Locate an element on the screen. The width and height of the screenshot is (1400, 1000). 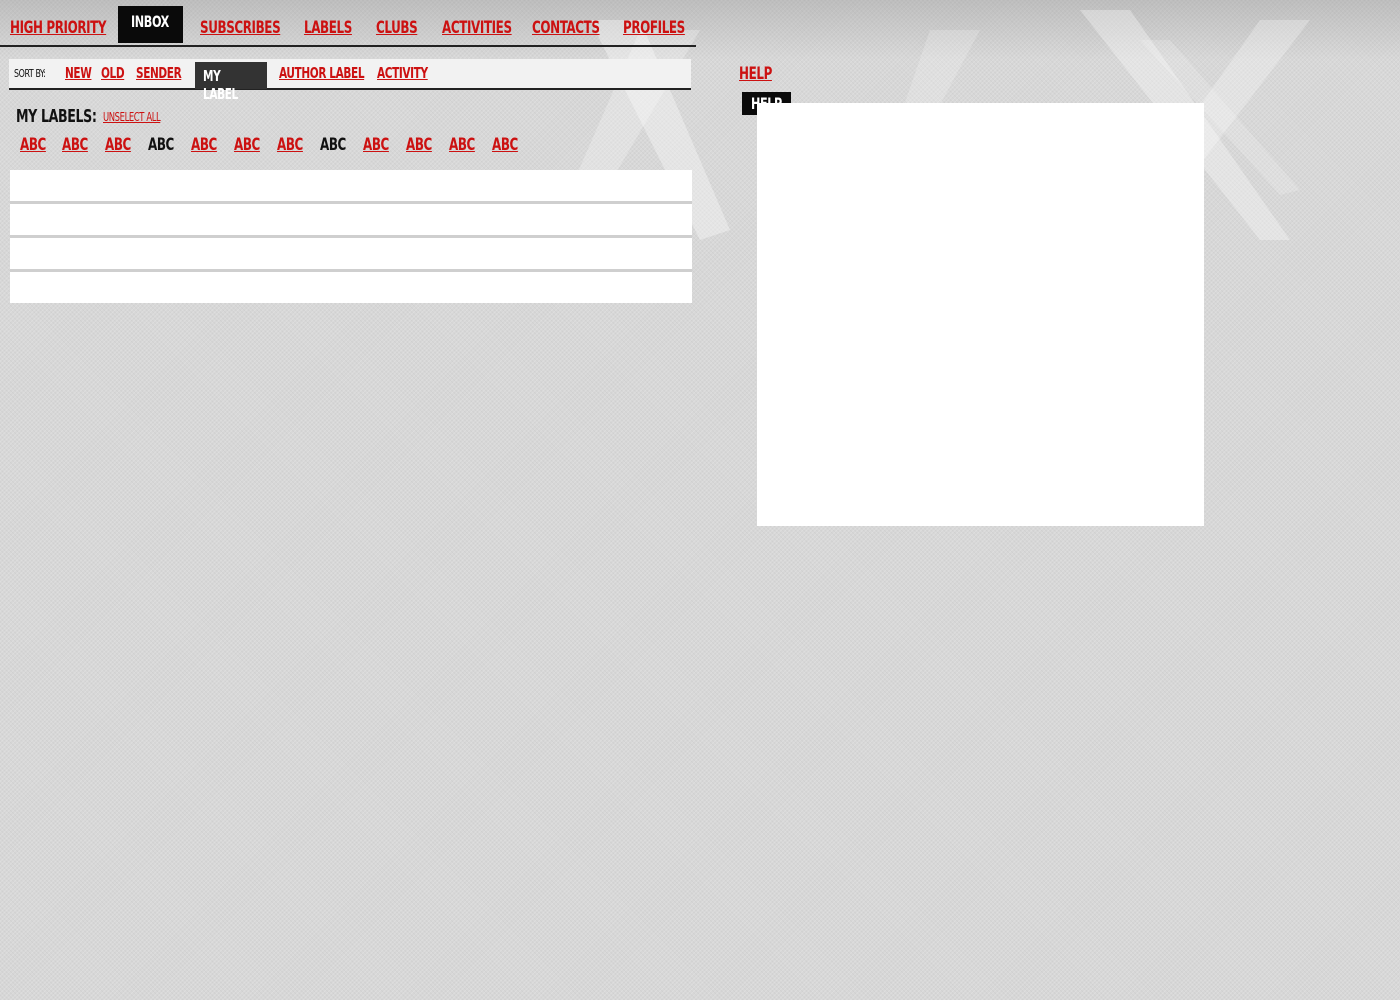
nav-inbox-active-tab: INBOX is located at coordinates (150, 24).